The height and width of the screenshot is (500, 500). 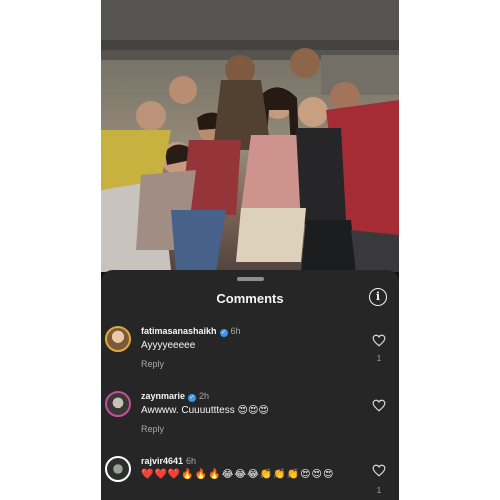 I want to click on comment-header: fatimasanashaikh ✓ 6h, so click(x=191, y=331).